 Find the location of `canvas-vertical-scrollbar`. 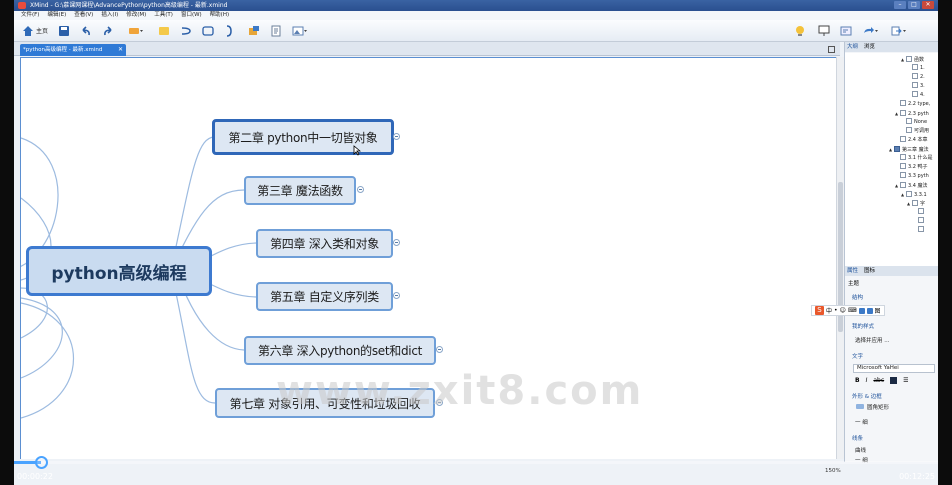

canvas-vertical-scrollbar is located at coordinates (840, 258).